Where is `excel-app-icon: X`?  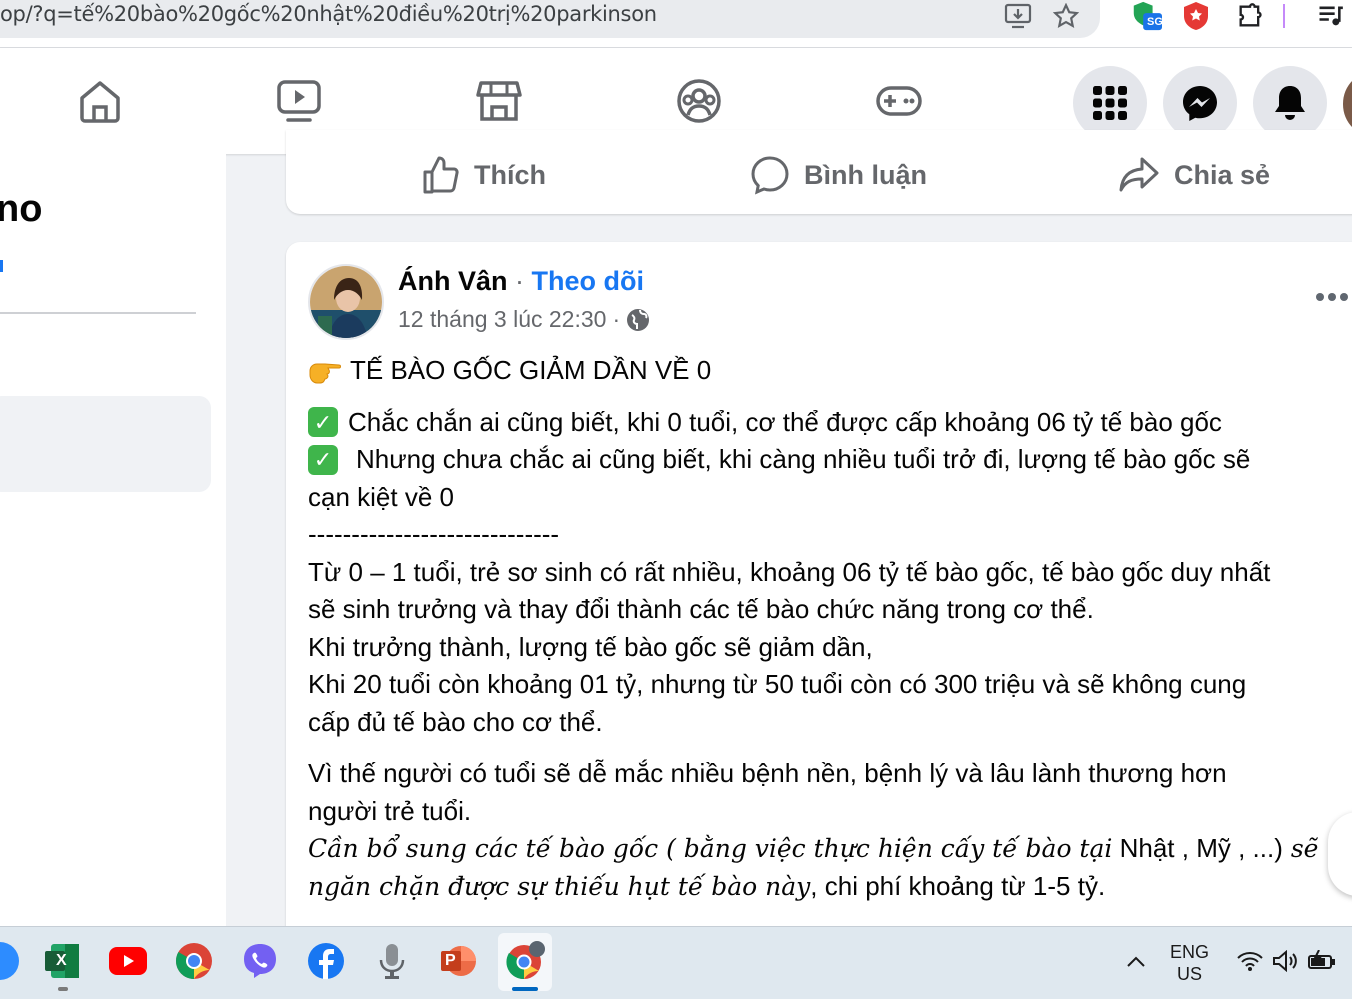 excel-app-icon: X is located at coordinates (62, 961).